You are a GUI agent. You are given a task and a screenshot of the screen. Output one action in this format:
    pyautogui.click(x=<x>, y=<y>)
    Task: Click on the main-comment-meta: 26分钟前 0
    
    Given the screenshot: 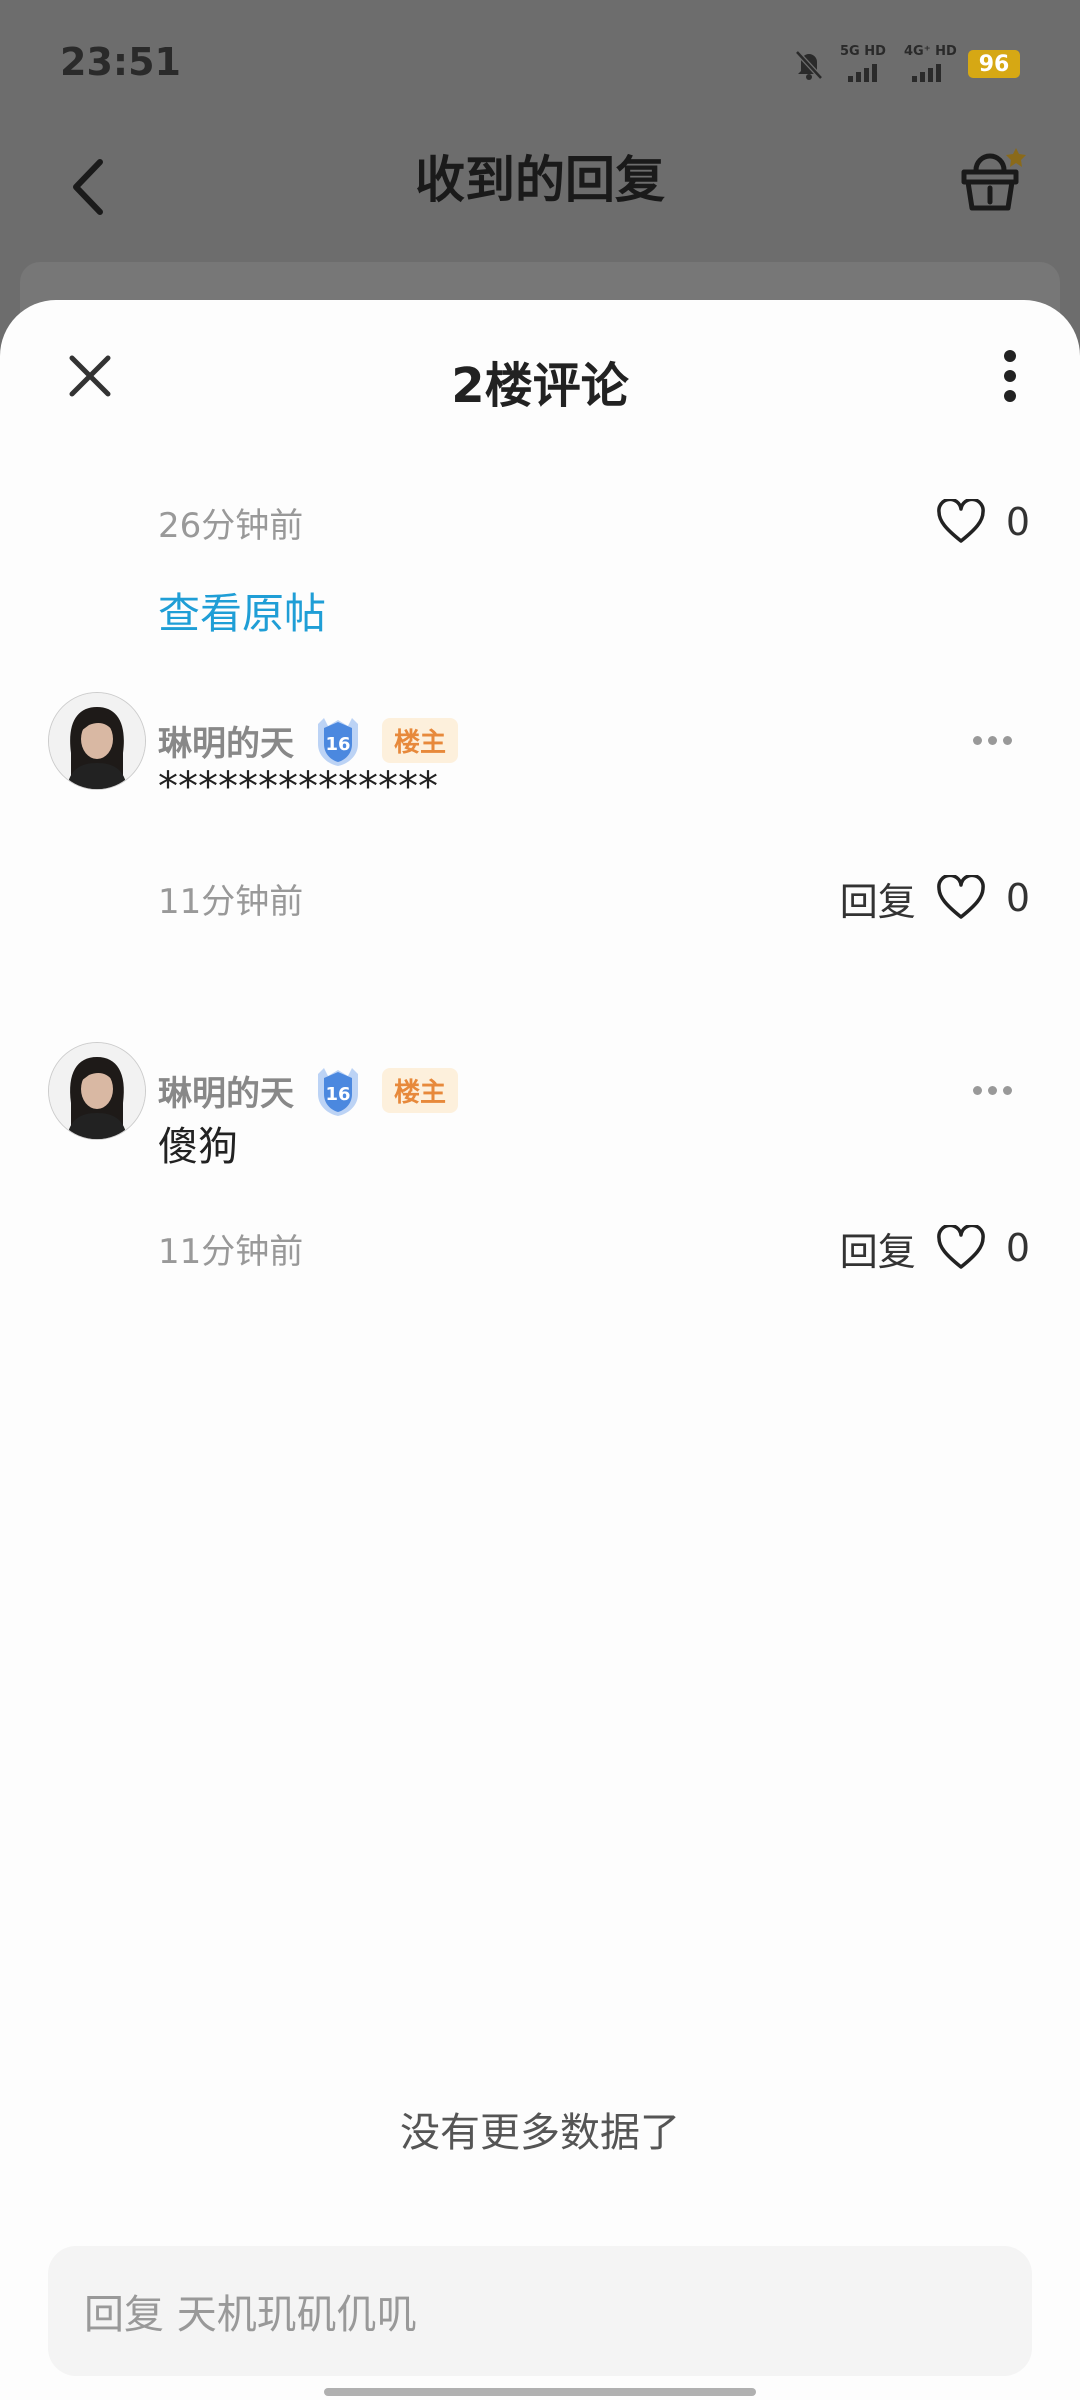 What is the action you would take?
    pyautogui.click(x=594, y=522)
    